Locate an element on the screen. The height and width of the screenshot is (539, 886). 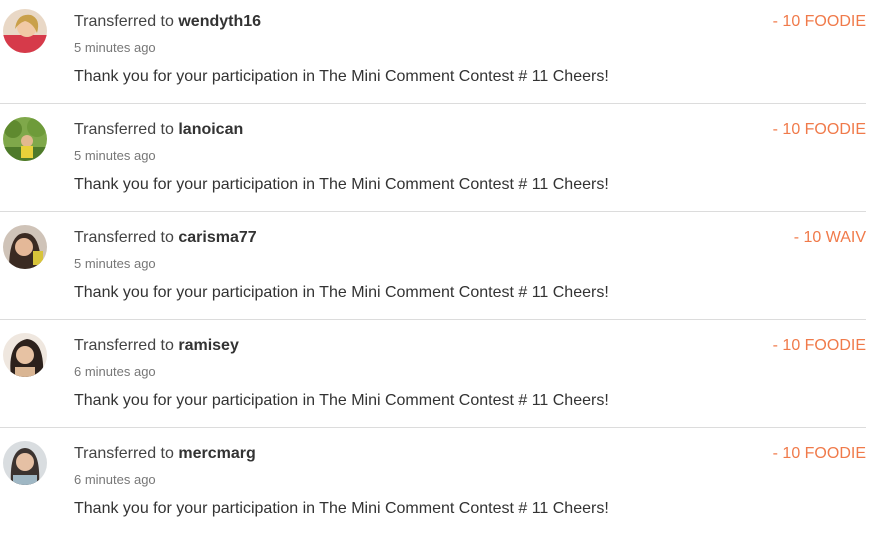
transfer-title: Transferred to mercmarg is located at coordinates (165, 454).